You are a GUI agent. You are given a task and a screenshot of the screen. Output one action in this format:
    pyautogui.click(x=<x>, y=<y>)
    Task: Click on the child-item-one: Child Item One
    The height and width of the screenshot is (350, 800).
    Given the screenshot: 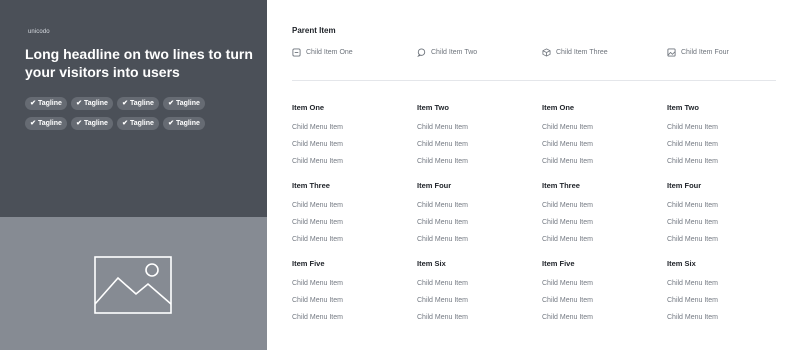 What is the action you would take?
    pyautogui.click(x=322, y=52)
    